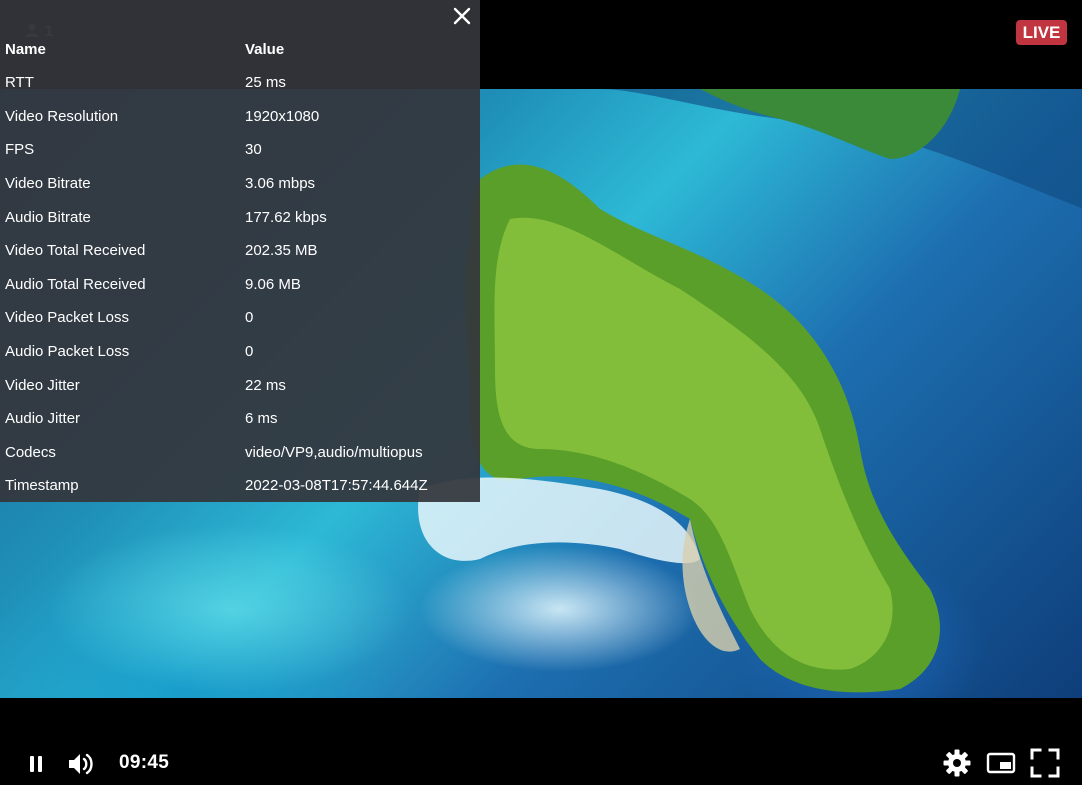 The image size is (1084, 785). I want to click on stat-value: 3.06 mbps, so click(280, 184).